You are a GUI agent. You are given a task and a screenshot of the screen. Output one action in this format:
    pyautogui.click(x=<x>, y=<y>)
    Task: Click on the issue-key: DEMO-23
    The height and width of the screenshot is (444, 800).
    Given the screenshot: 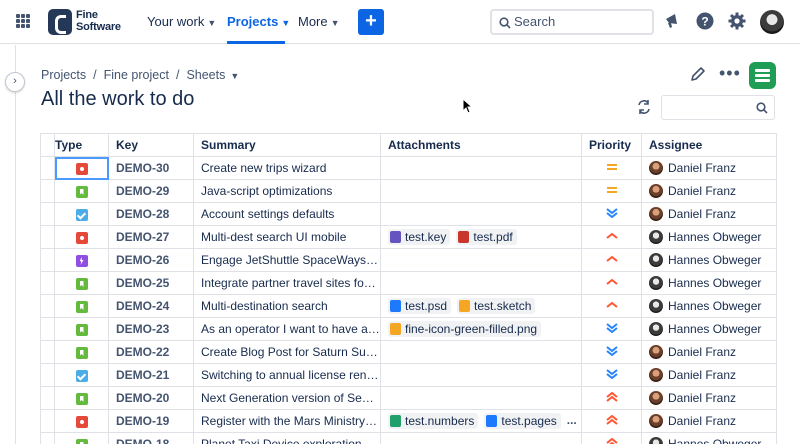 What is the action you would take?
    pyautogui.click(x=151, y=329)
    